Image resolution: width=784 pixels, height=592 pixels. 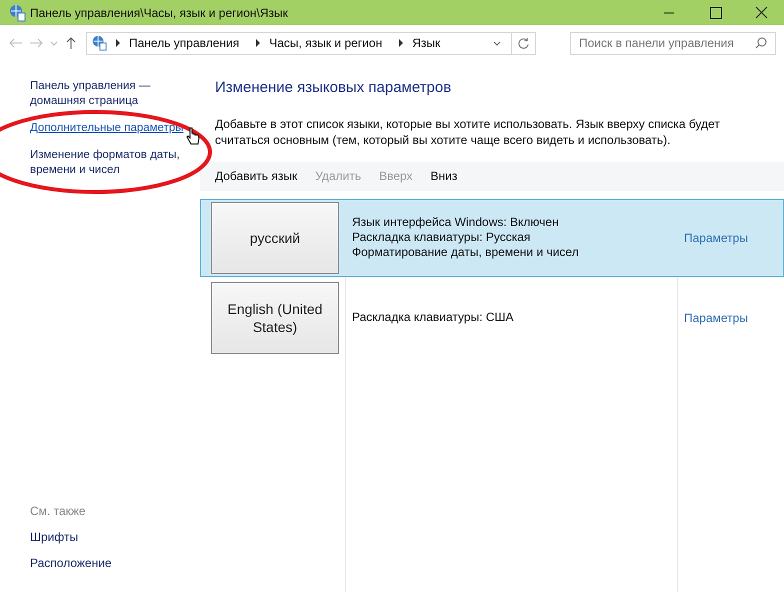 I want to click on language-detail: Форматирование даты, времени и чисел, so click(x=466, y=252).